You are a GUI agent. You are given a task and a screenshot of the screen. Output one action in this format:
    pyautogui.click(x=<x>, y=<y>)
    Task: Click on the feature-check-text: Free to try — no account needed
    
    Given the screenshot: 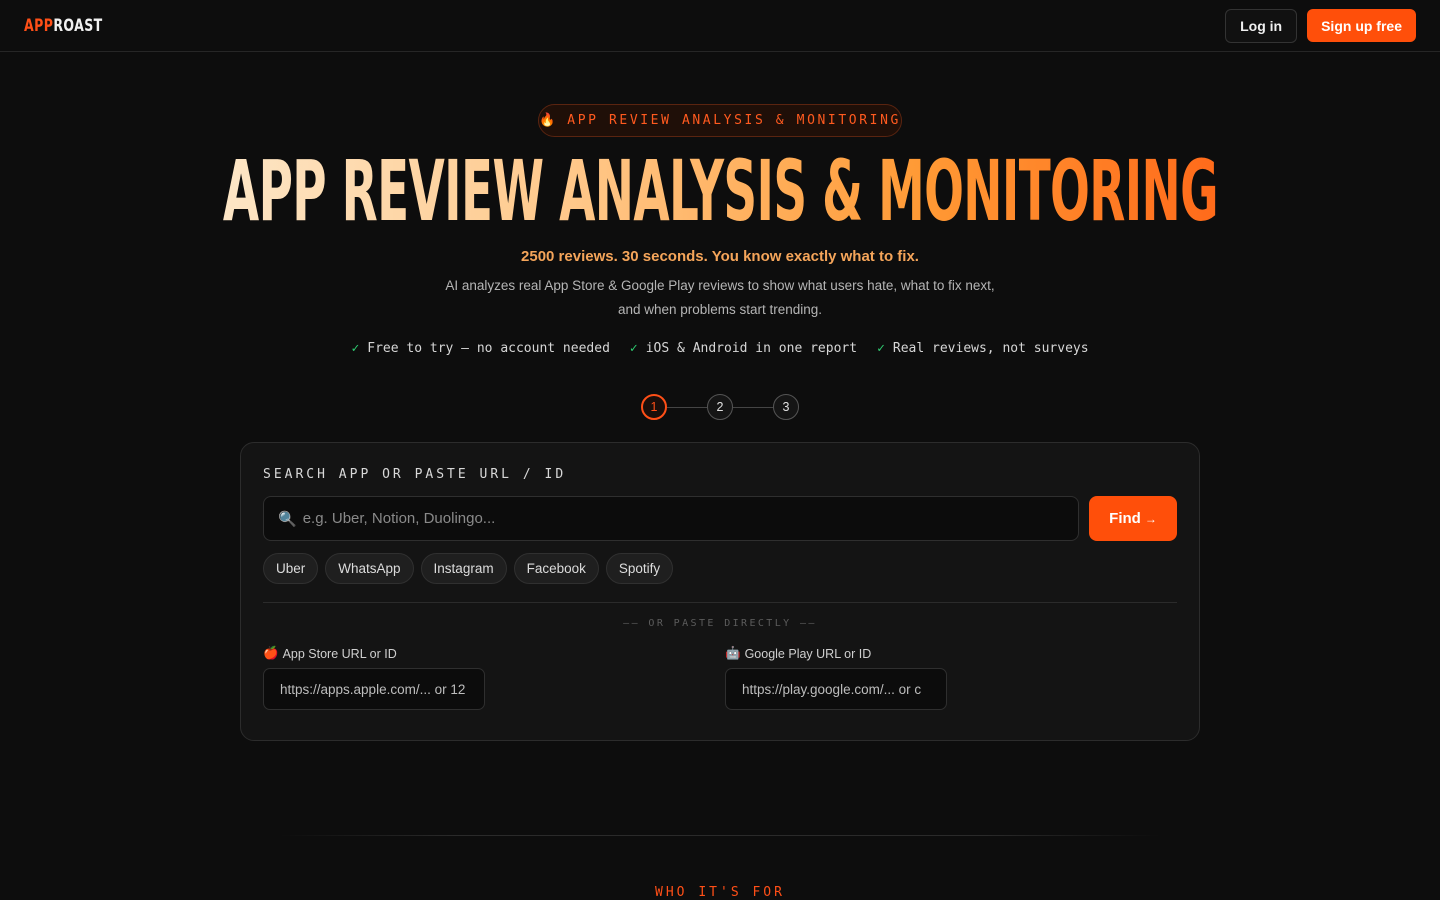 What is the action you would take?
    pyautogui.click(x=488, y=348)
    